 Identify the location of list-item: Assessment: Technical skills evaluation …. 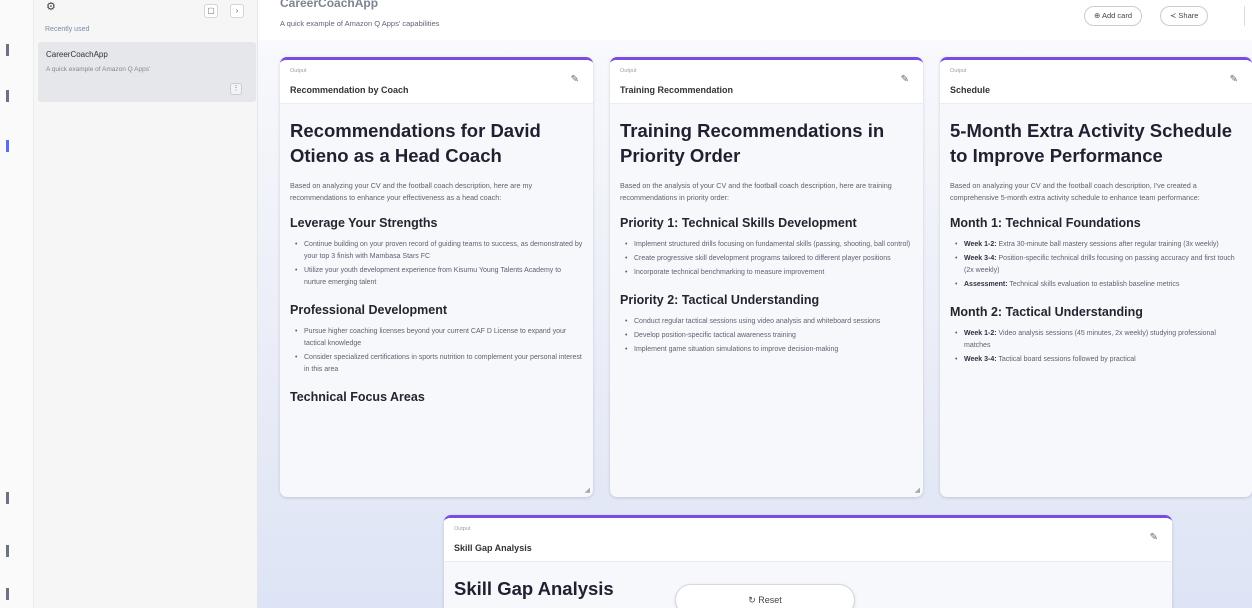
(1096, 285).